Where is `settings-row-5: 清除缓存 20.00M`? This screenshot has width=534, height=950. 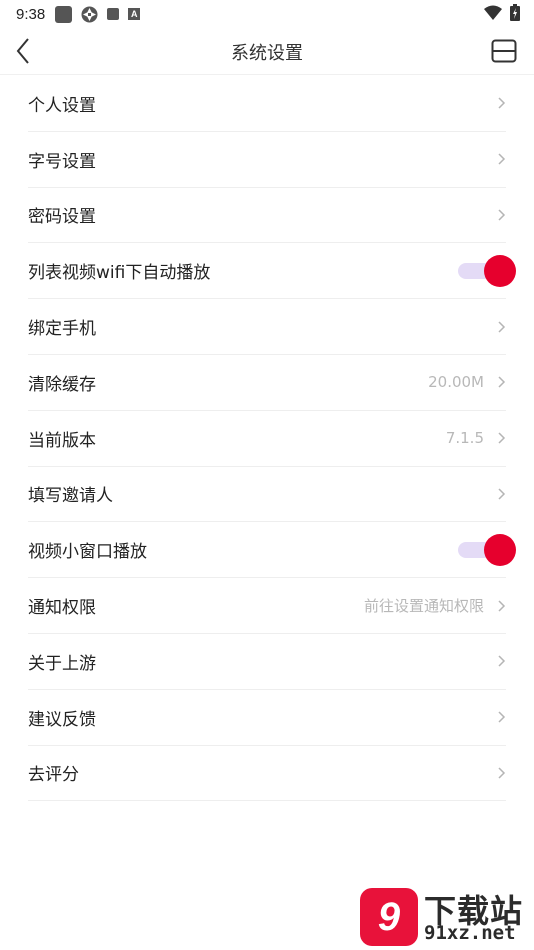
settings-row-5: 清除缓存 20.00M is located at coordinates (267, 383).